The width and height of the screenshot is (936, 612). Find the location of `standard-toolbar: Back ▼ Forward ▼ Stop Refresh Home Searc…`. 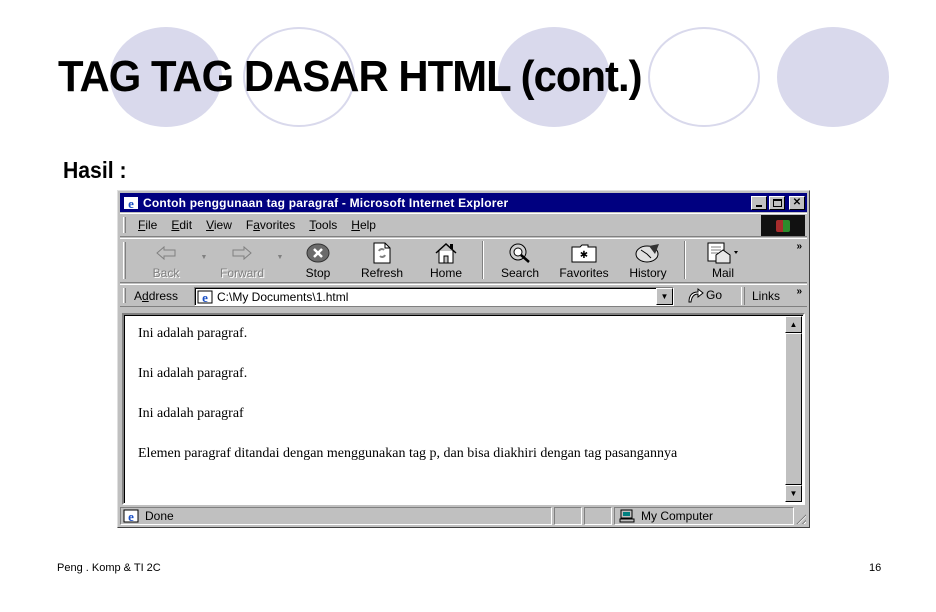

standard-toolbar: Back ▼ Forward ▼ Stop Refresh Home Searc… is located at coordinates (463, 260).